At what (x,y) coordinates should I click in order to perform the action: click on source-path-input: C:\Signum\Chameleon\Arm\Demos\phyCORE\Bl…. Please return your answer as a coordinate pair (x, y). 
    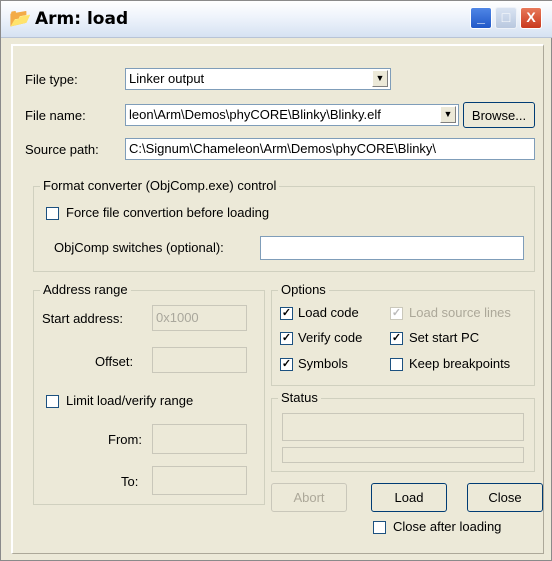
    Looking at the image, I should click on (330, 149).